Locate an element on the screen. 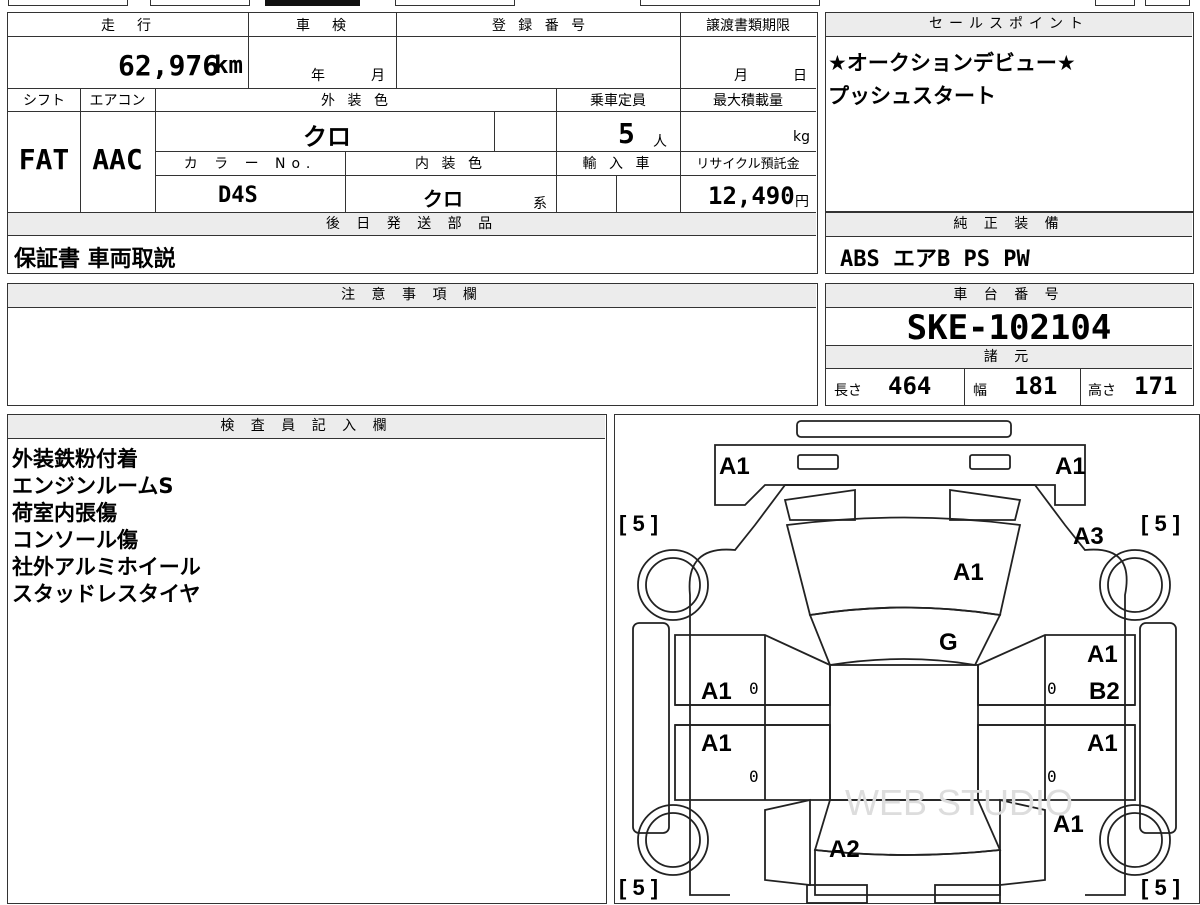 The height and width of the screenshot is (905, 1200). inspector-line-3: 荷室内張傷 is located at coordinates (64, 513).